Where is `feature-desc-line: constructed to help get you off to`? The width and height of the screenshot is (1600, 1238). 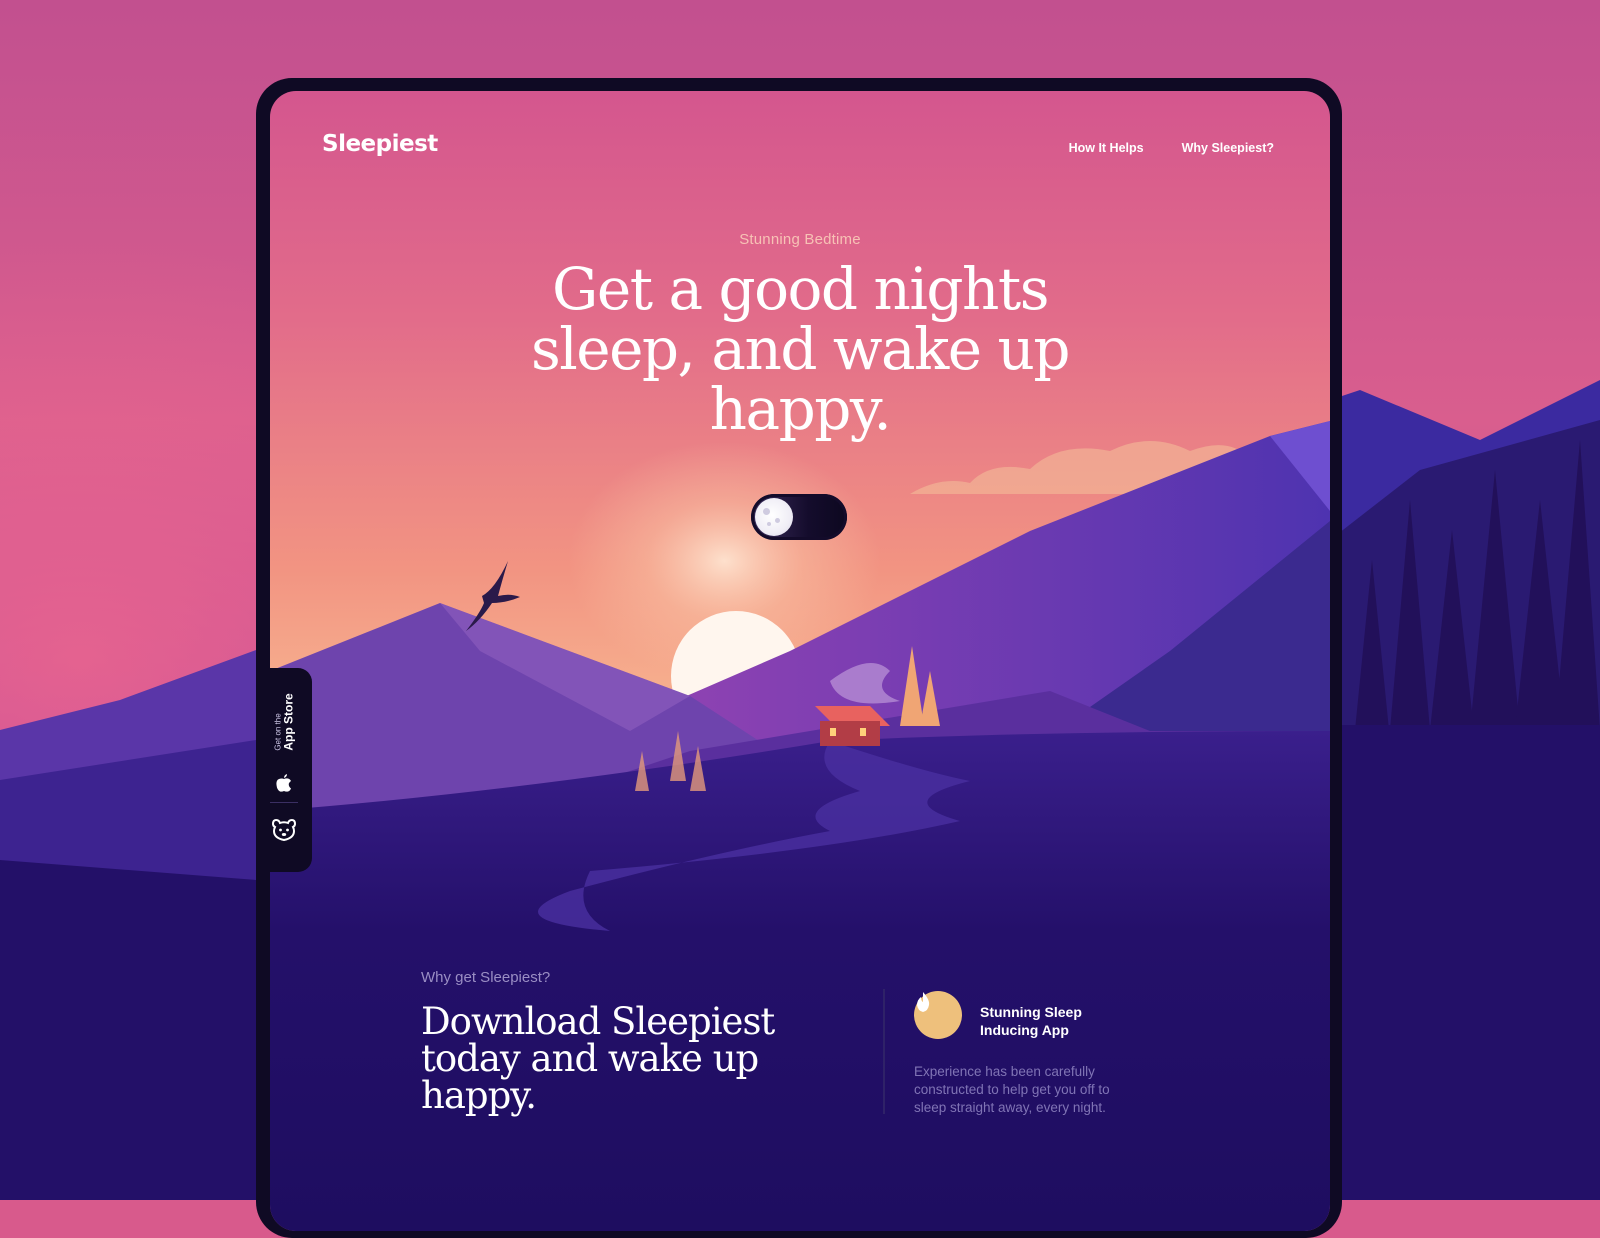 feature-desc-line: constructed to help get you off to is located at coordinates (1012, 1089).